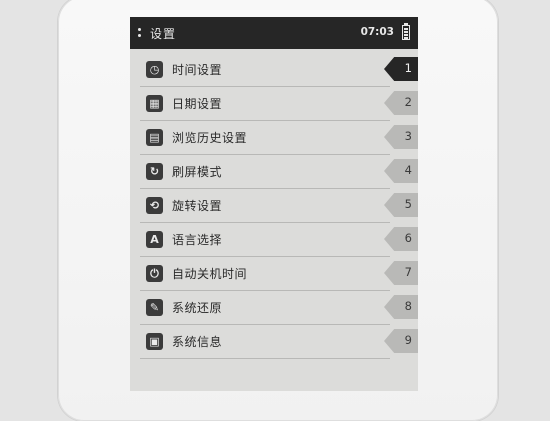  What do you see at coordinates (154, 307) in the screenshot?
I see `system-restore-icon: ✎` at bounding box center [154, 307].